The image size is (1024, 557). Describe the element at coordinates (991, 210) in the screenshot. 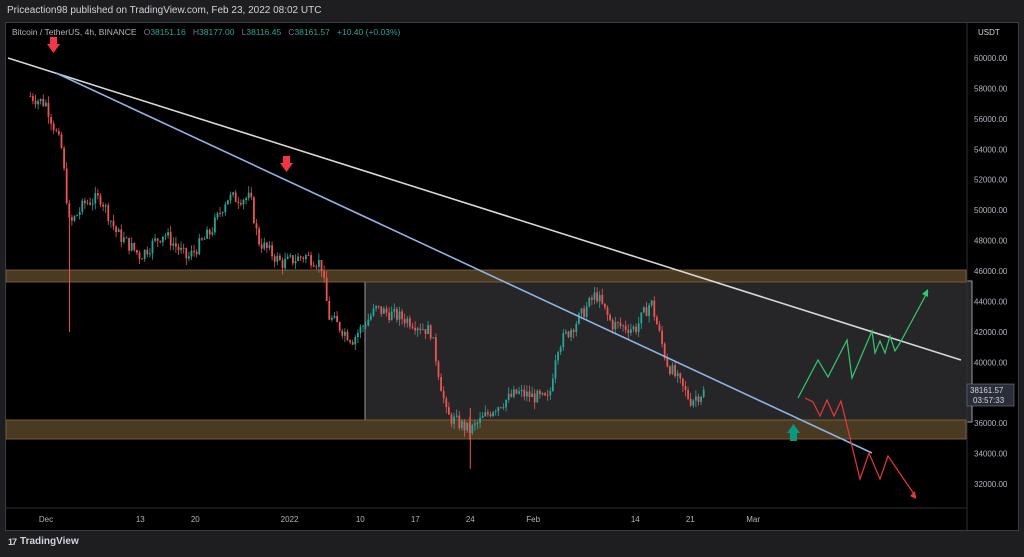

I see `y-tick-label: 50000.00` at that location.